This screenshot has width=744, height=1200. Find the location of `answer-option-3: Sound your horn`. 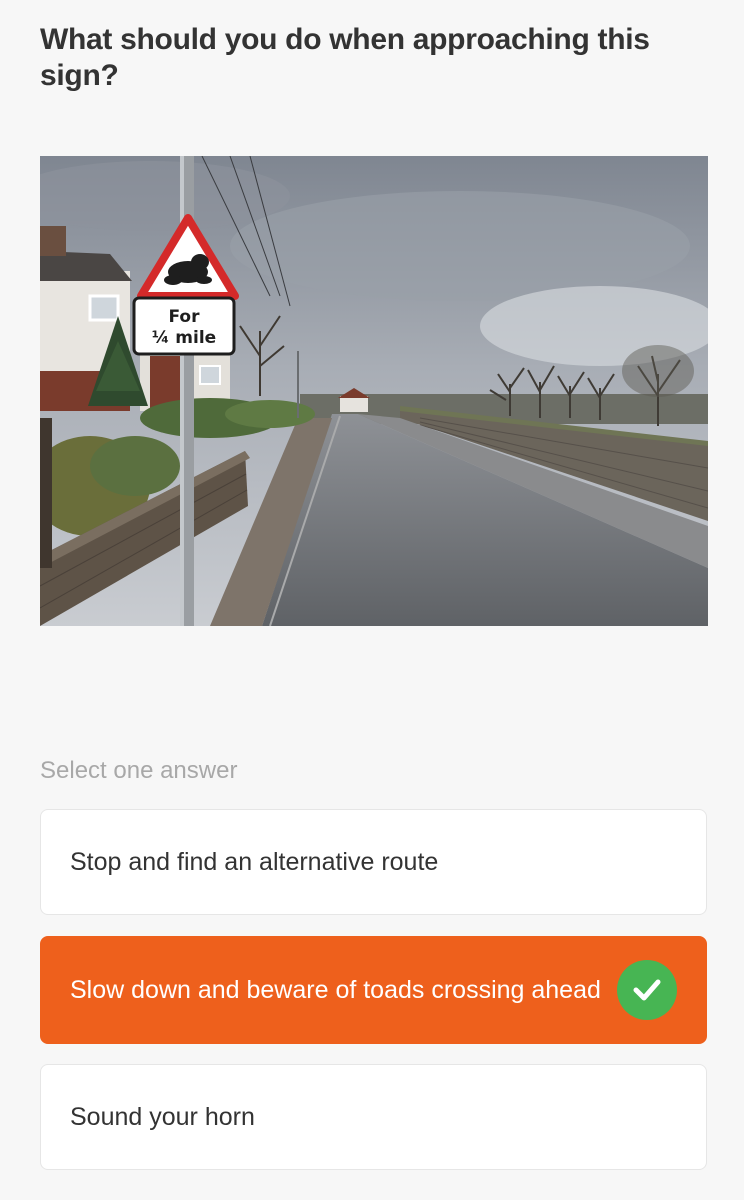

answer-option-3: Sound your horn is located at coordinates (373, 1117).